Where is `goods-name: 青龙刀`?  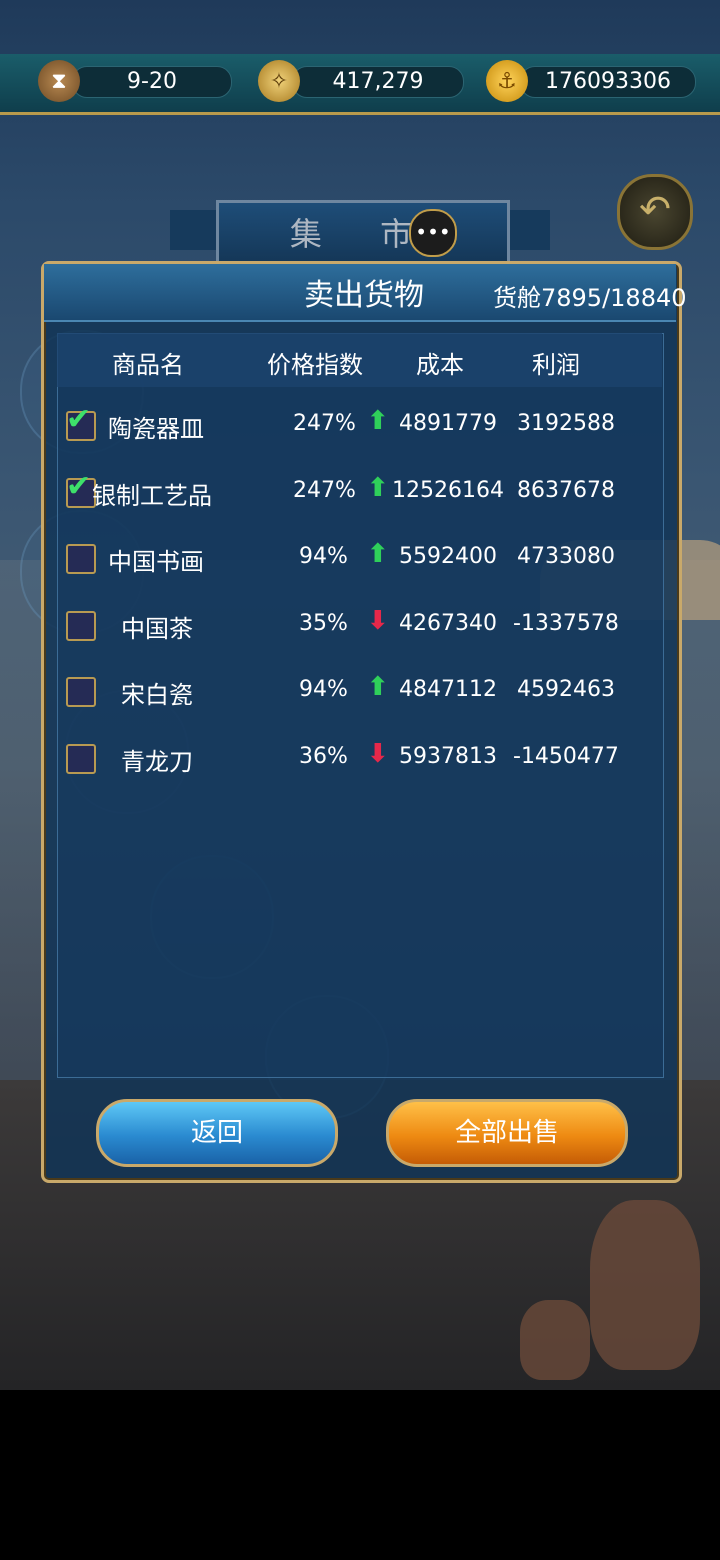
goods-name: 青龙刀 is located at coordinates (157, 762).